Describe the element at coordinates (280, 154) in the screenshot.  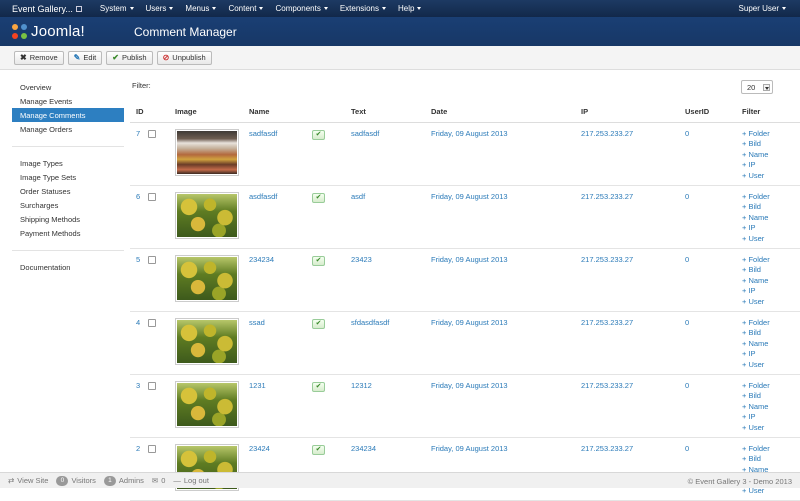
I see `row-name: sadfasdf` at that location.